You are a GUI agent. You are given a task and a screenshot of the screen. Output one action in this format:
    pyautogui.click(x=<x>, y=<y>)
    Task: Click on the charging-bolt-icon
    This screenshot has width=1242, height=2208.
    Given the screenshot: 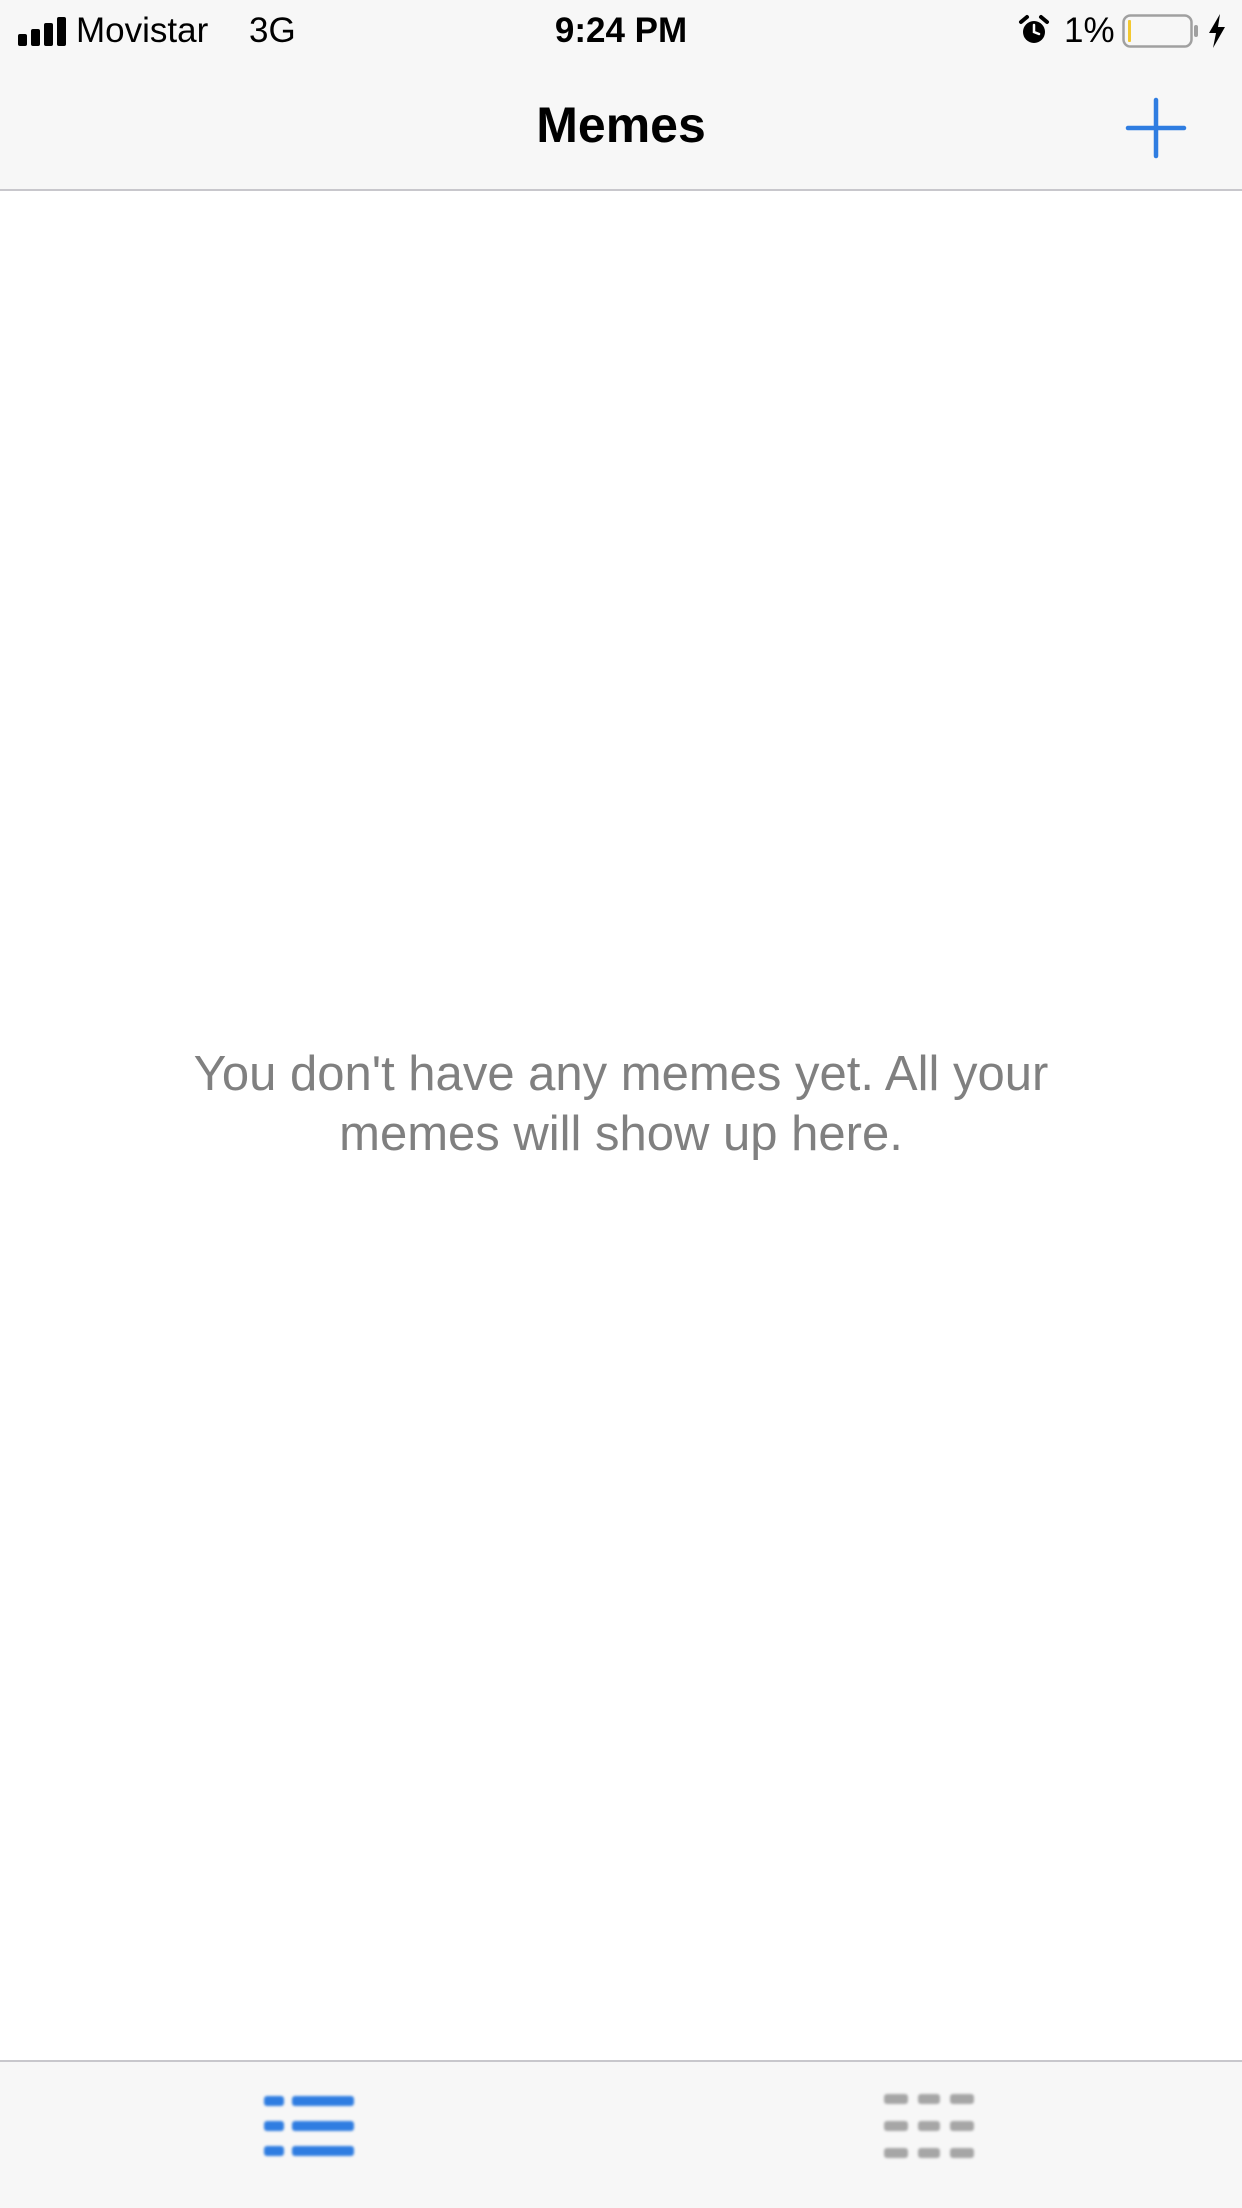 What is the action you would take?
    pyautogui.click(x=1217, y=31)
    